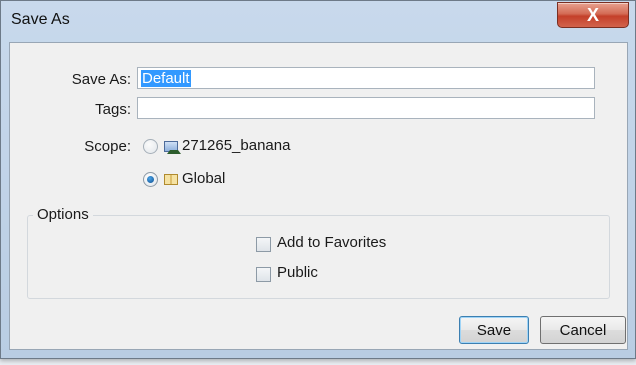 This screenshot has height=365, width=636. I want to click on save-as-field: Default, so click(366, 78).